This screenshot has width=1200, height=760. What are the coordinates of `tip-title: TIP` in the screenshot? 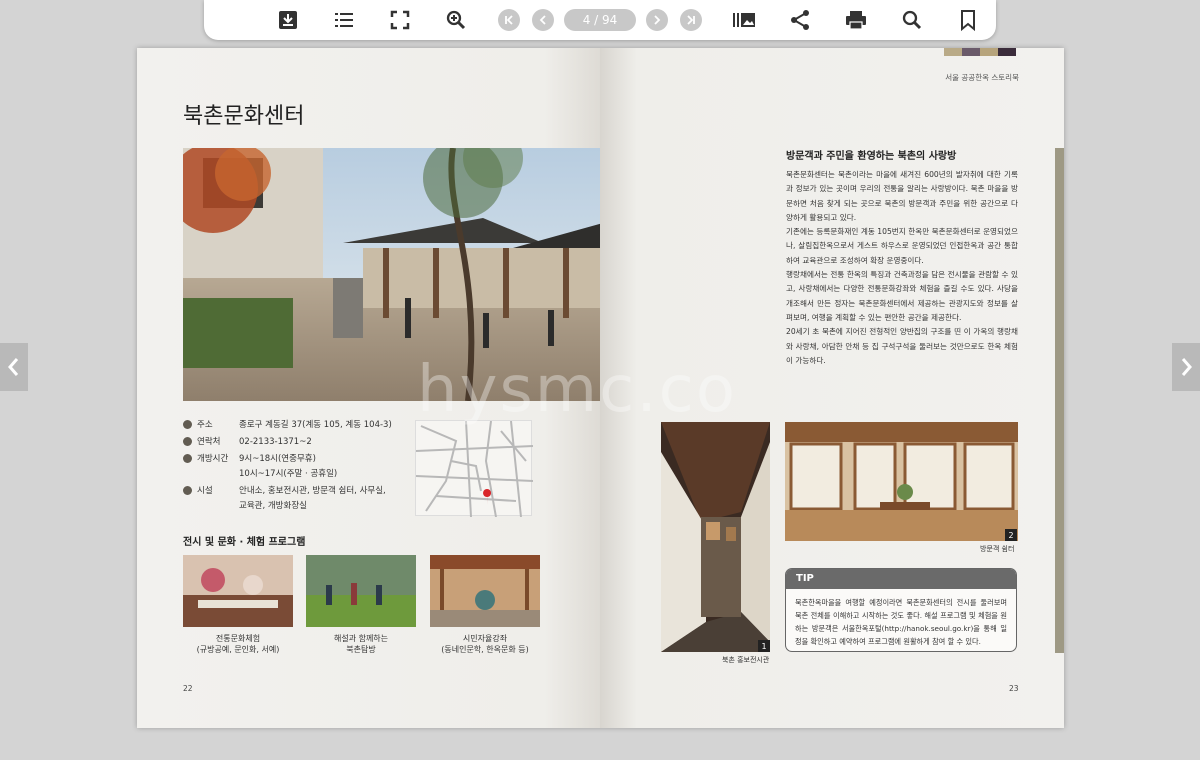 It's located at (901, 579).